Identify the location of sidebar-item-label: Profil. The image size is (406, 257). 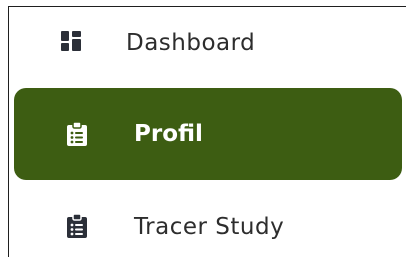
(168, 134).